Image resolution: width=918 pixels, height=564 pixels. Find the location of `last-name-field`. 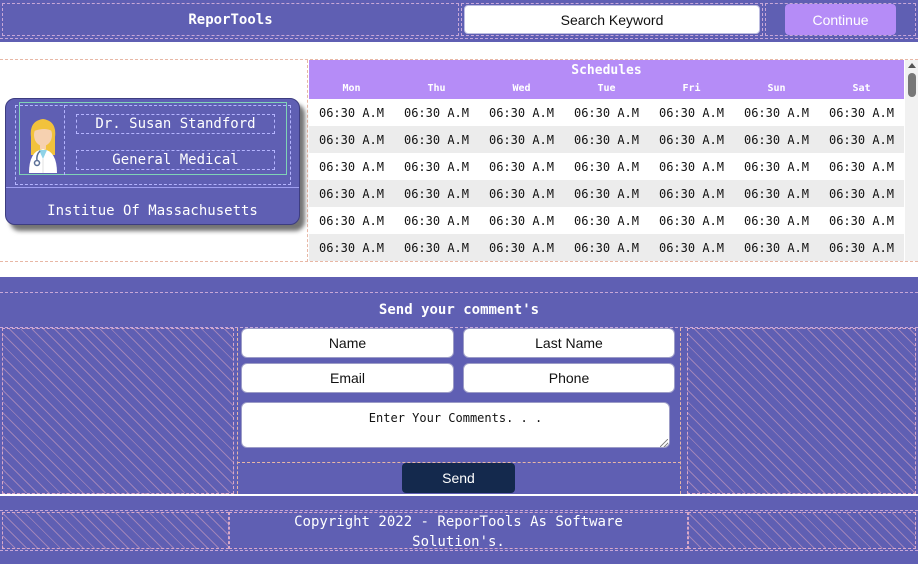

last-name-field is located at coordinates (569, 343).